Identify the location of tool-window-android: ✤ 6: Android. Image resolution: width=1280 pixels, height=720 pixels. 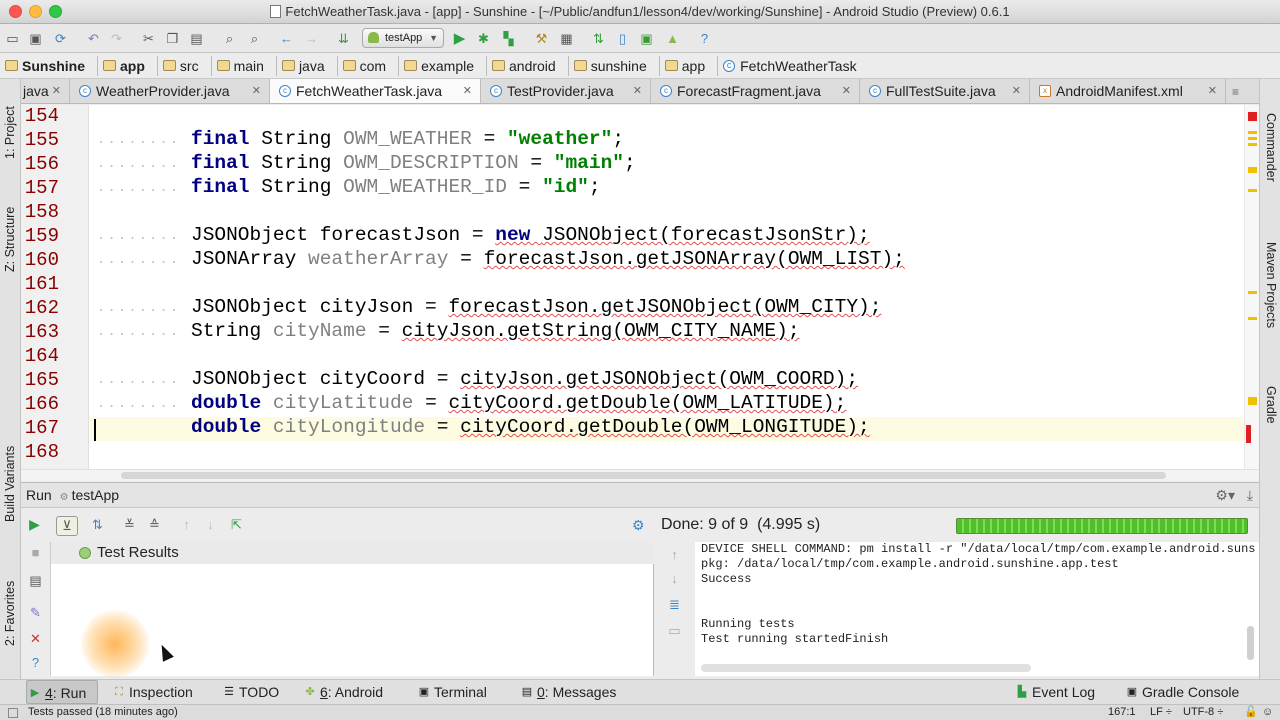
(342, 692).